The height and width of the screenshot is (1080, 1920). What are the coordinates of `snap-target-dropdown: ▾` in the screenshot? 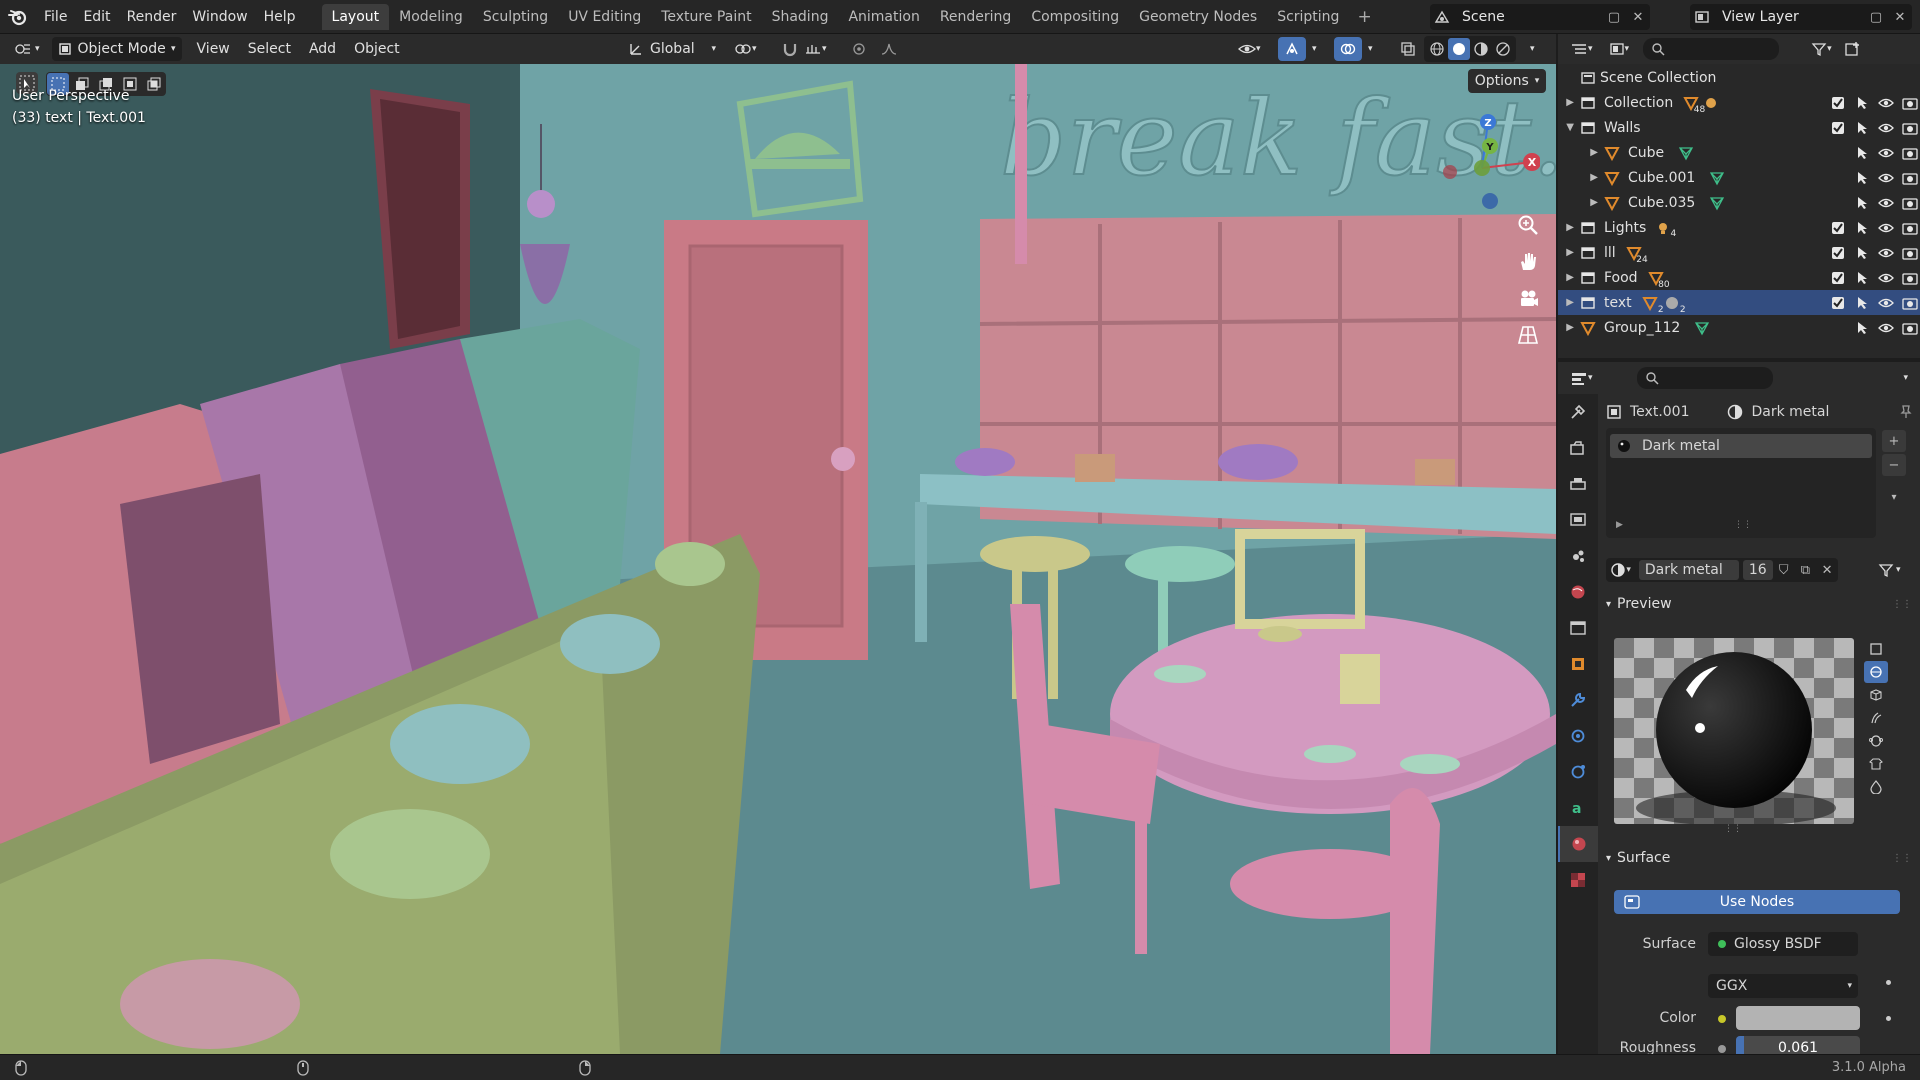 It's located at (815, 49).